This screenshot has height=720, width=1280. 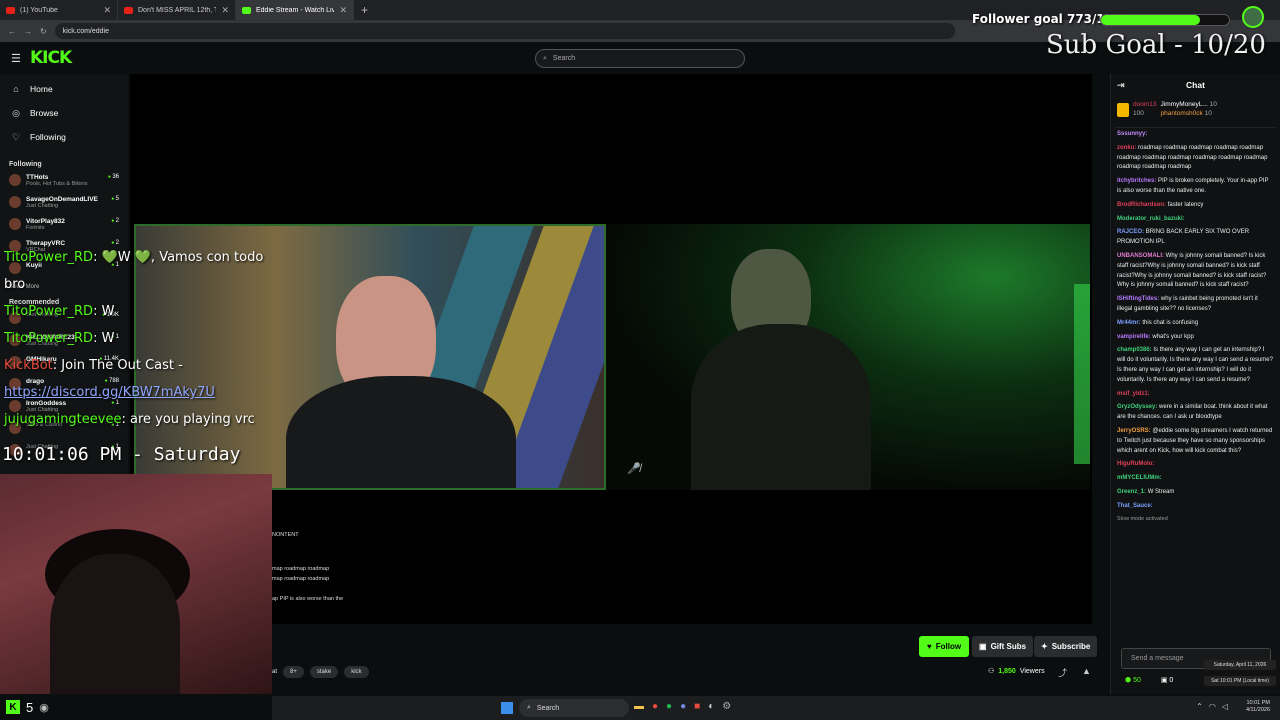 What do you see at coordinates (1121, 85) in the screenshot?
I see `collapse-icon: ⇥` at bounding box center [1121, 85].